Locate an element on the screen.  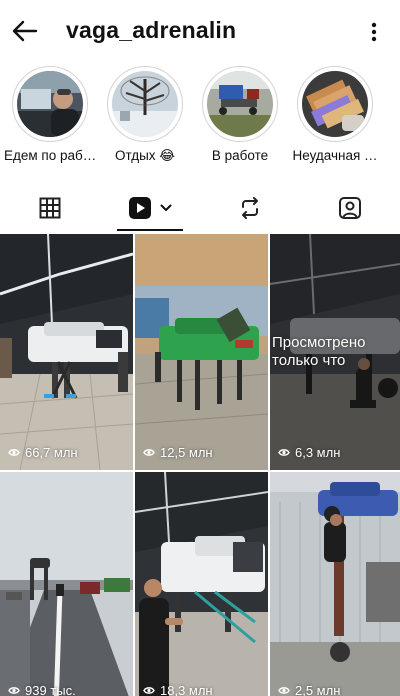
back-button is located at coordinates (25, 31).